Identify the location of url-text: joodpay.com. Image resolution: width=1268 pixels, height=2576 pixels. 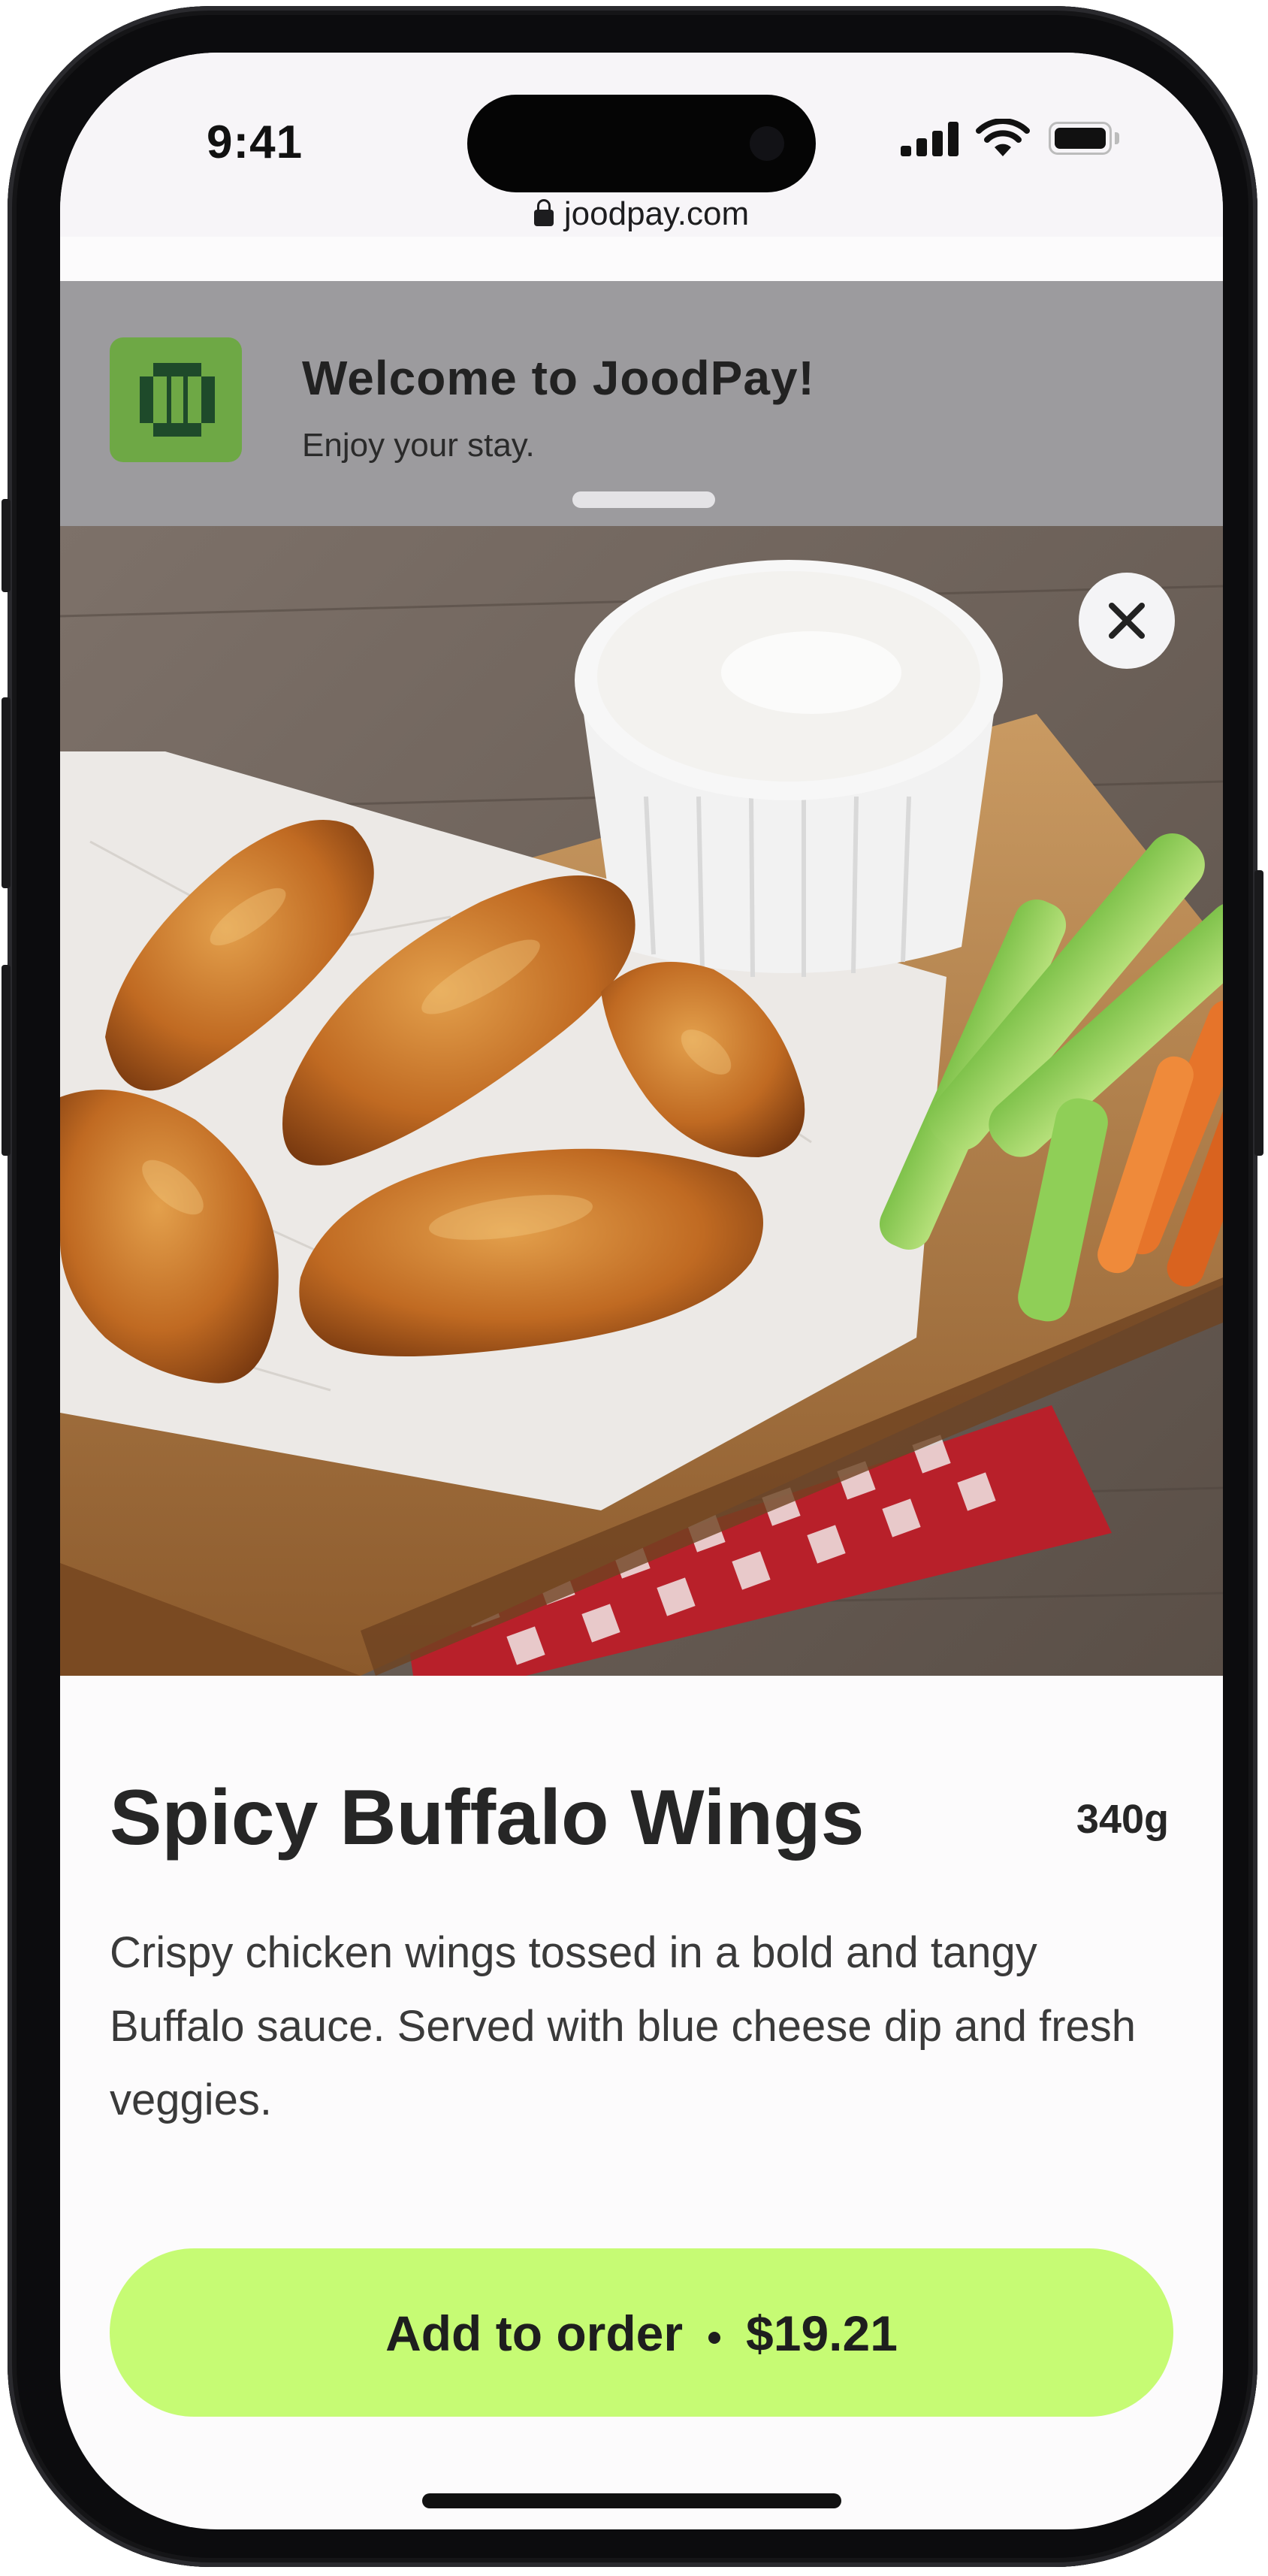
(656, 214).